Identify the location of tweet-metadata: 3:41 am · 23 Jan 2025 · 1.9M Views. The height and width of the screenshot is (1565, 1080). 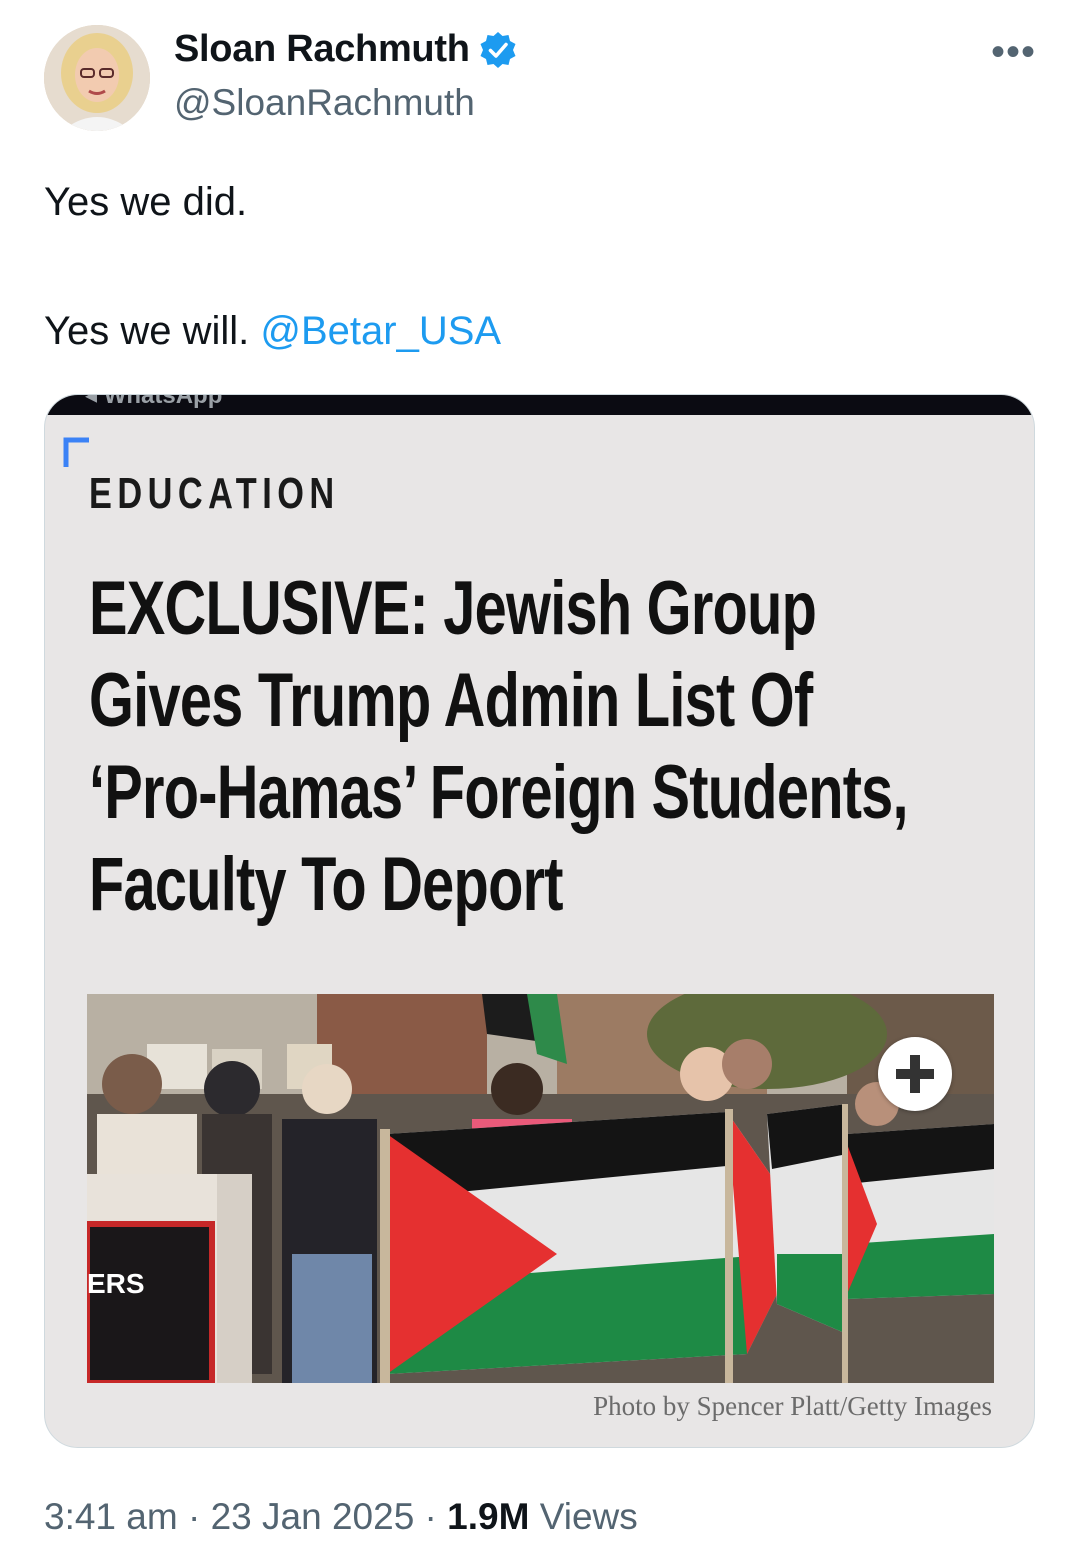
(341, 1517).